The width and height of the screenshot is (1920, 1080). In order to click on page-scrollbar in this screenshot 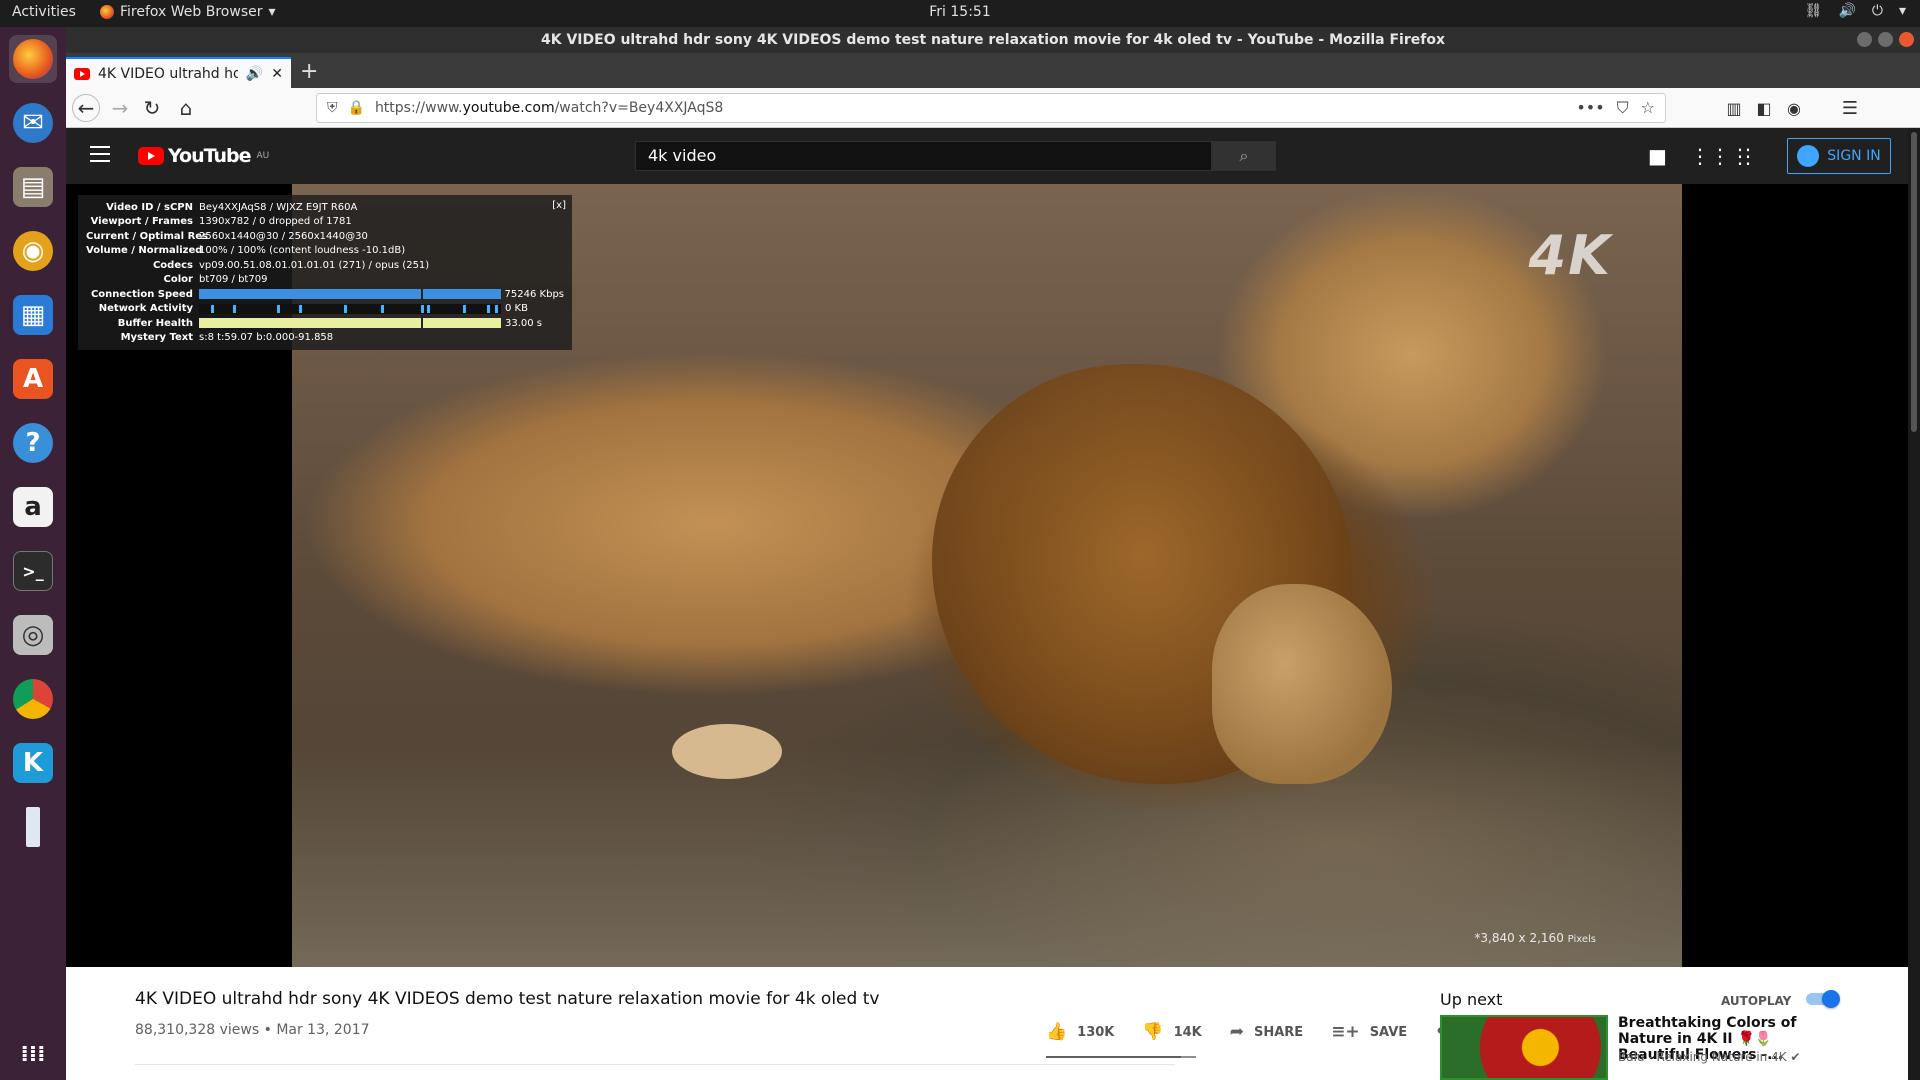, I will do `click(1914, 604)`.